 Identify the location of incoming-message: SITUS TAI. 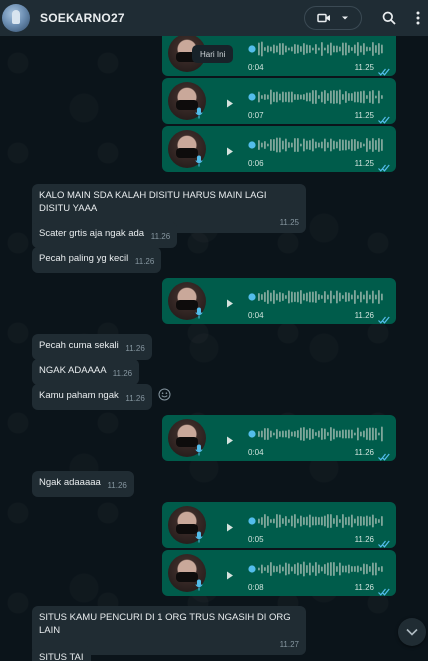
(61, 653).